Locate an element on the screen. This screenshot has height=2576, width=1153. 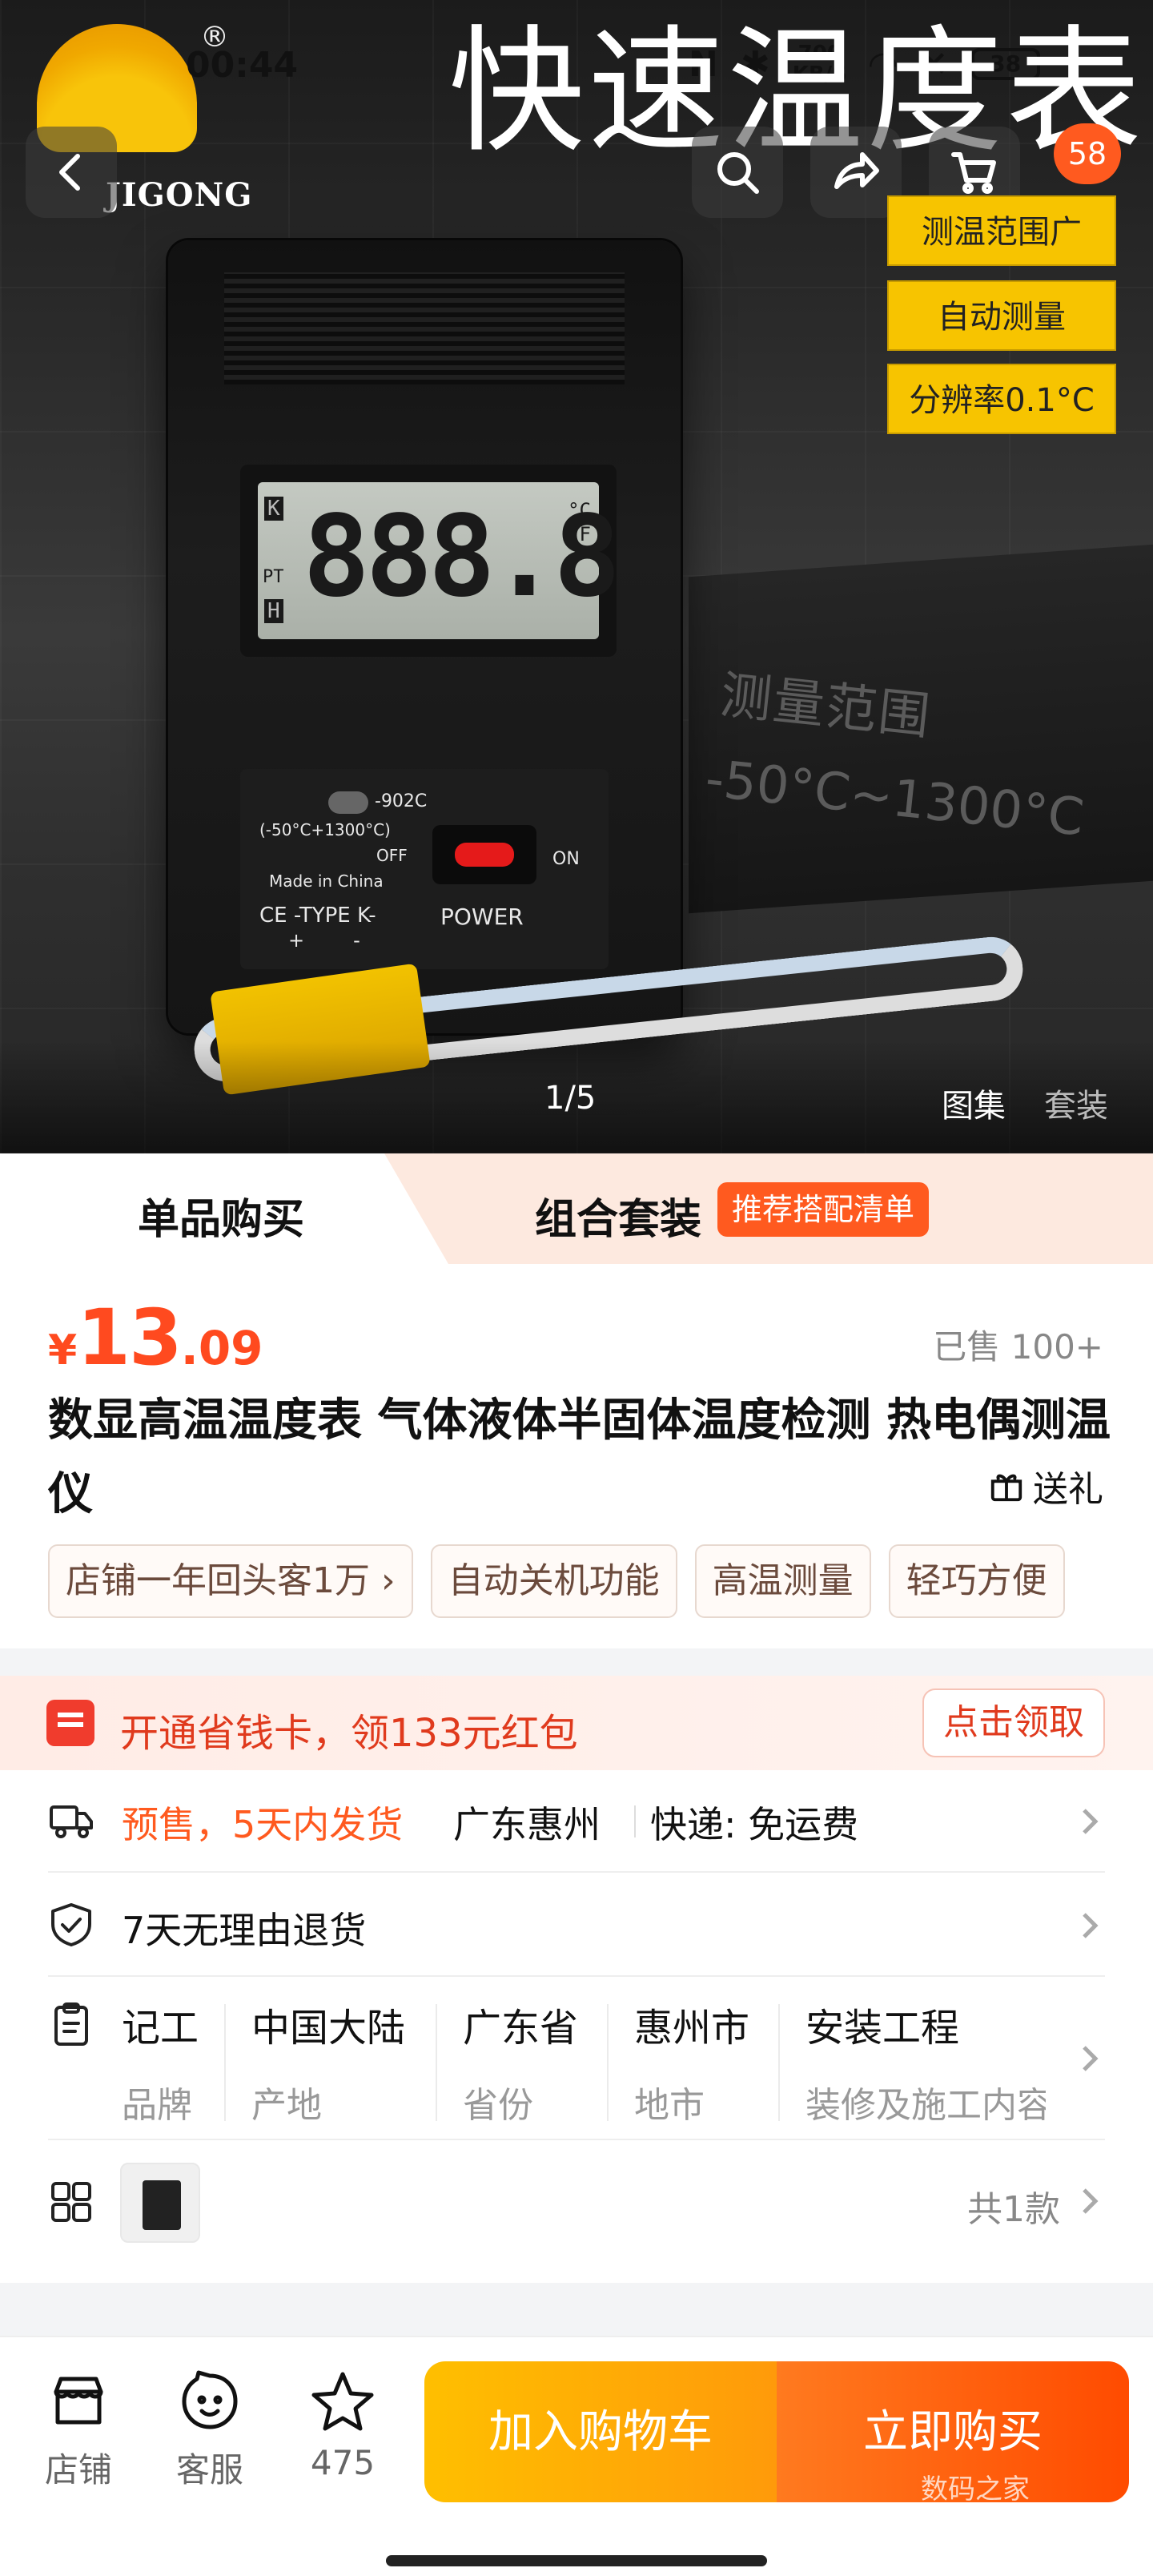
add-to-cart-button: 加入购物车 is located at coordinates (600, 2432).